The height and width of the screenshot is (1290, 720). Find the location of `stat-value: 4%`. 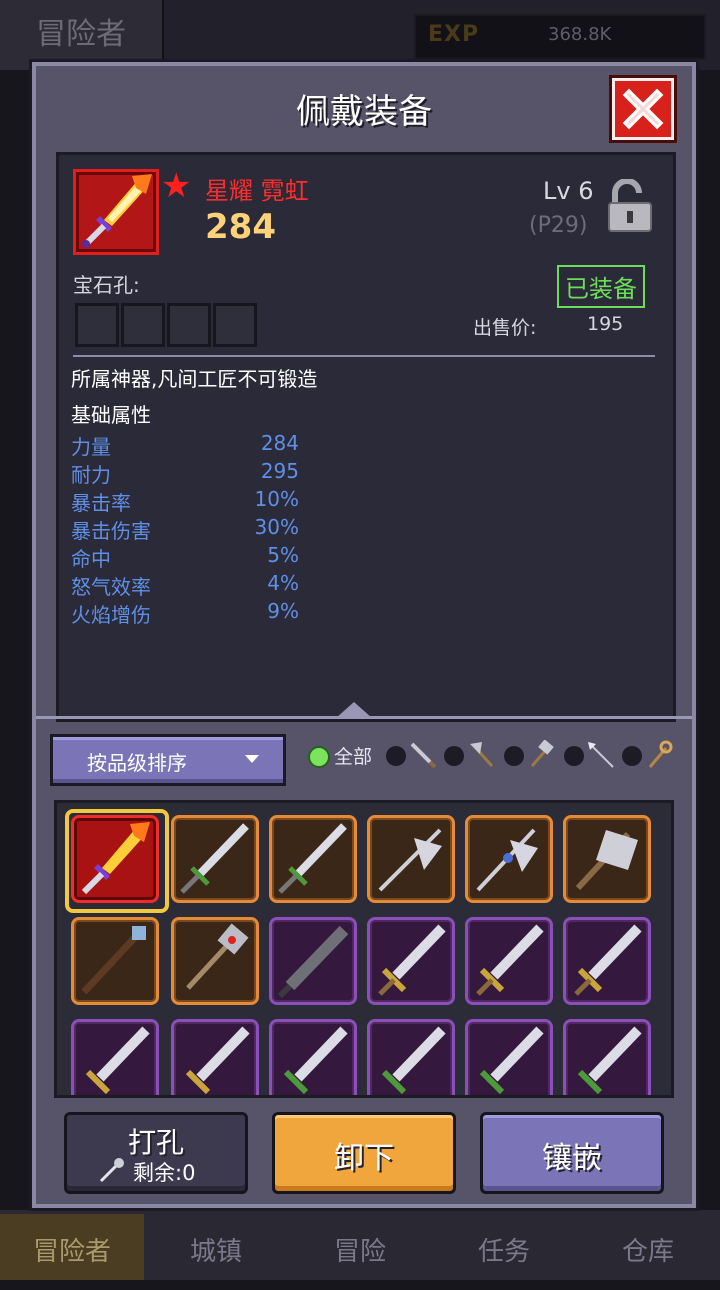

stat-value: 4% is located at coordinates (283, 583).